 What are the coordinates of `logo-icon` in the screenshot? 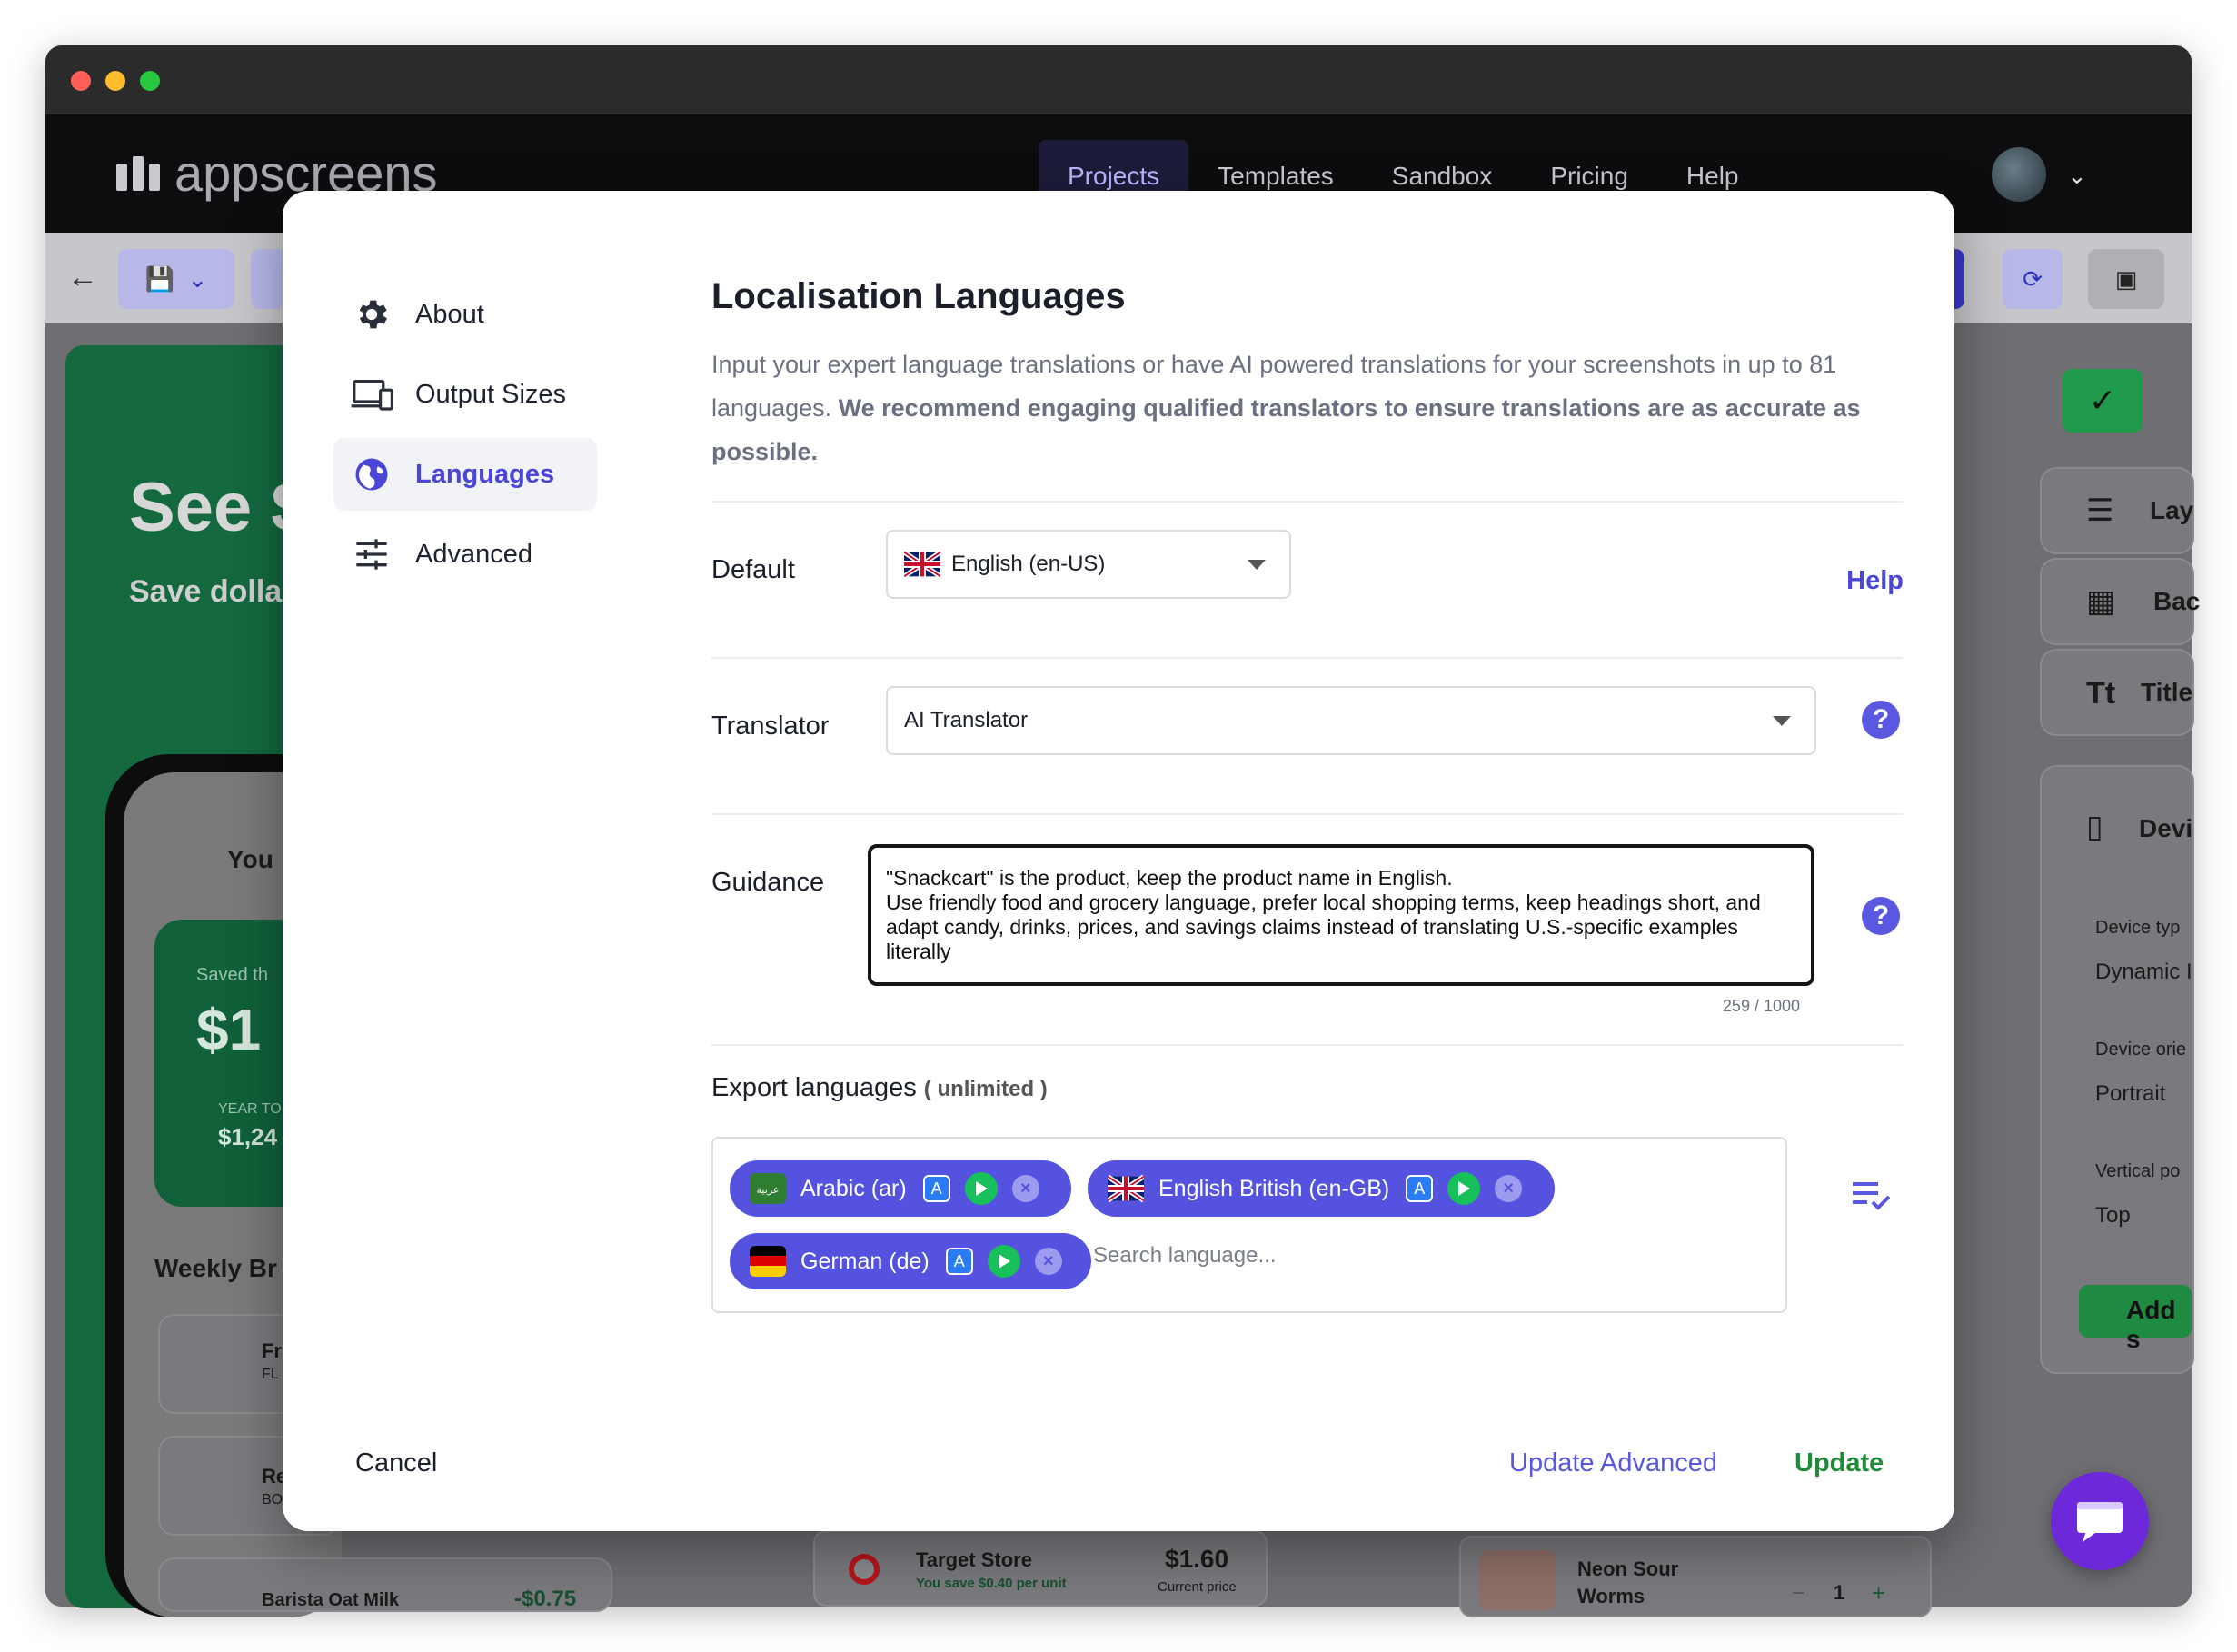 It's located at (138, 173).